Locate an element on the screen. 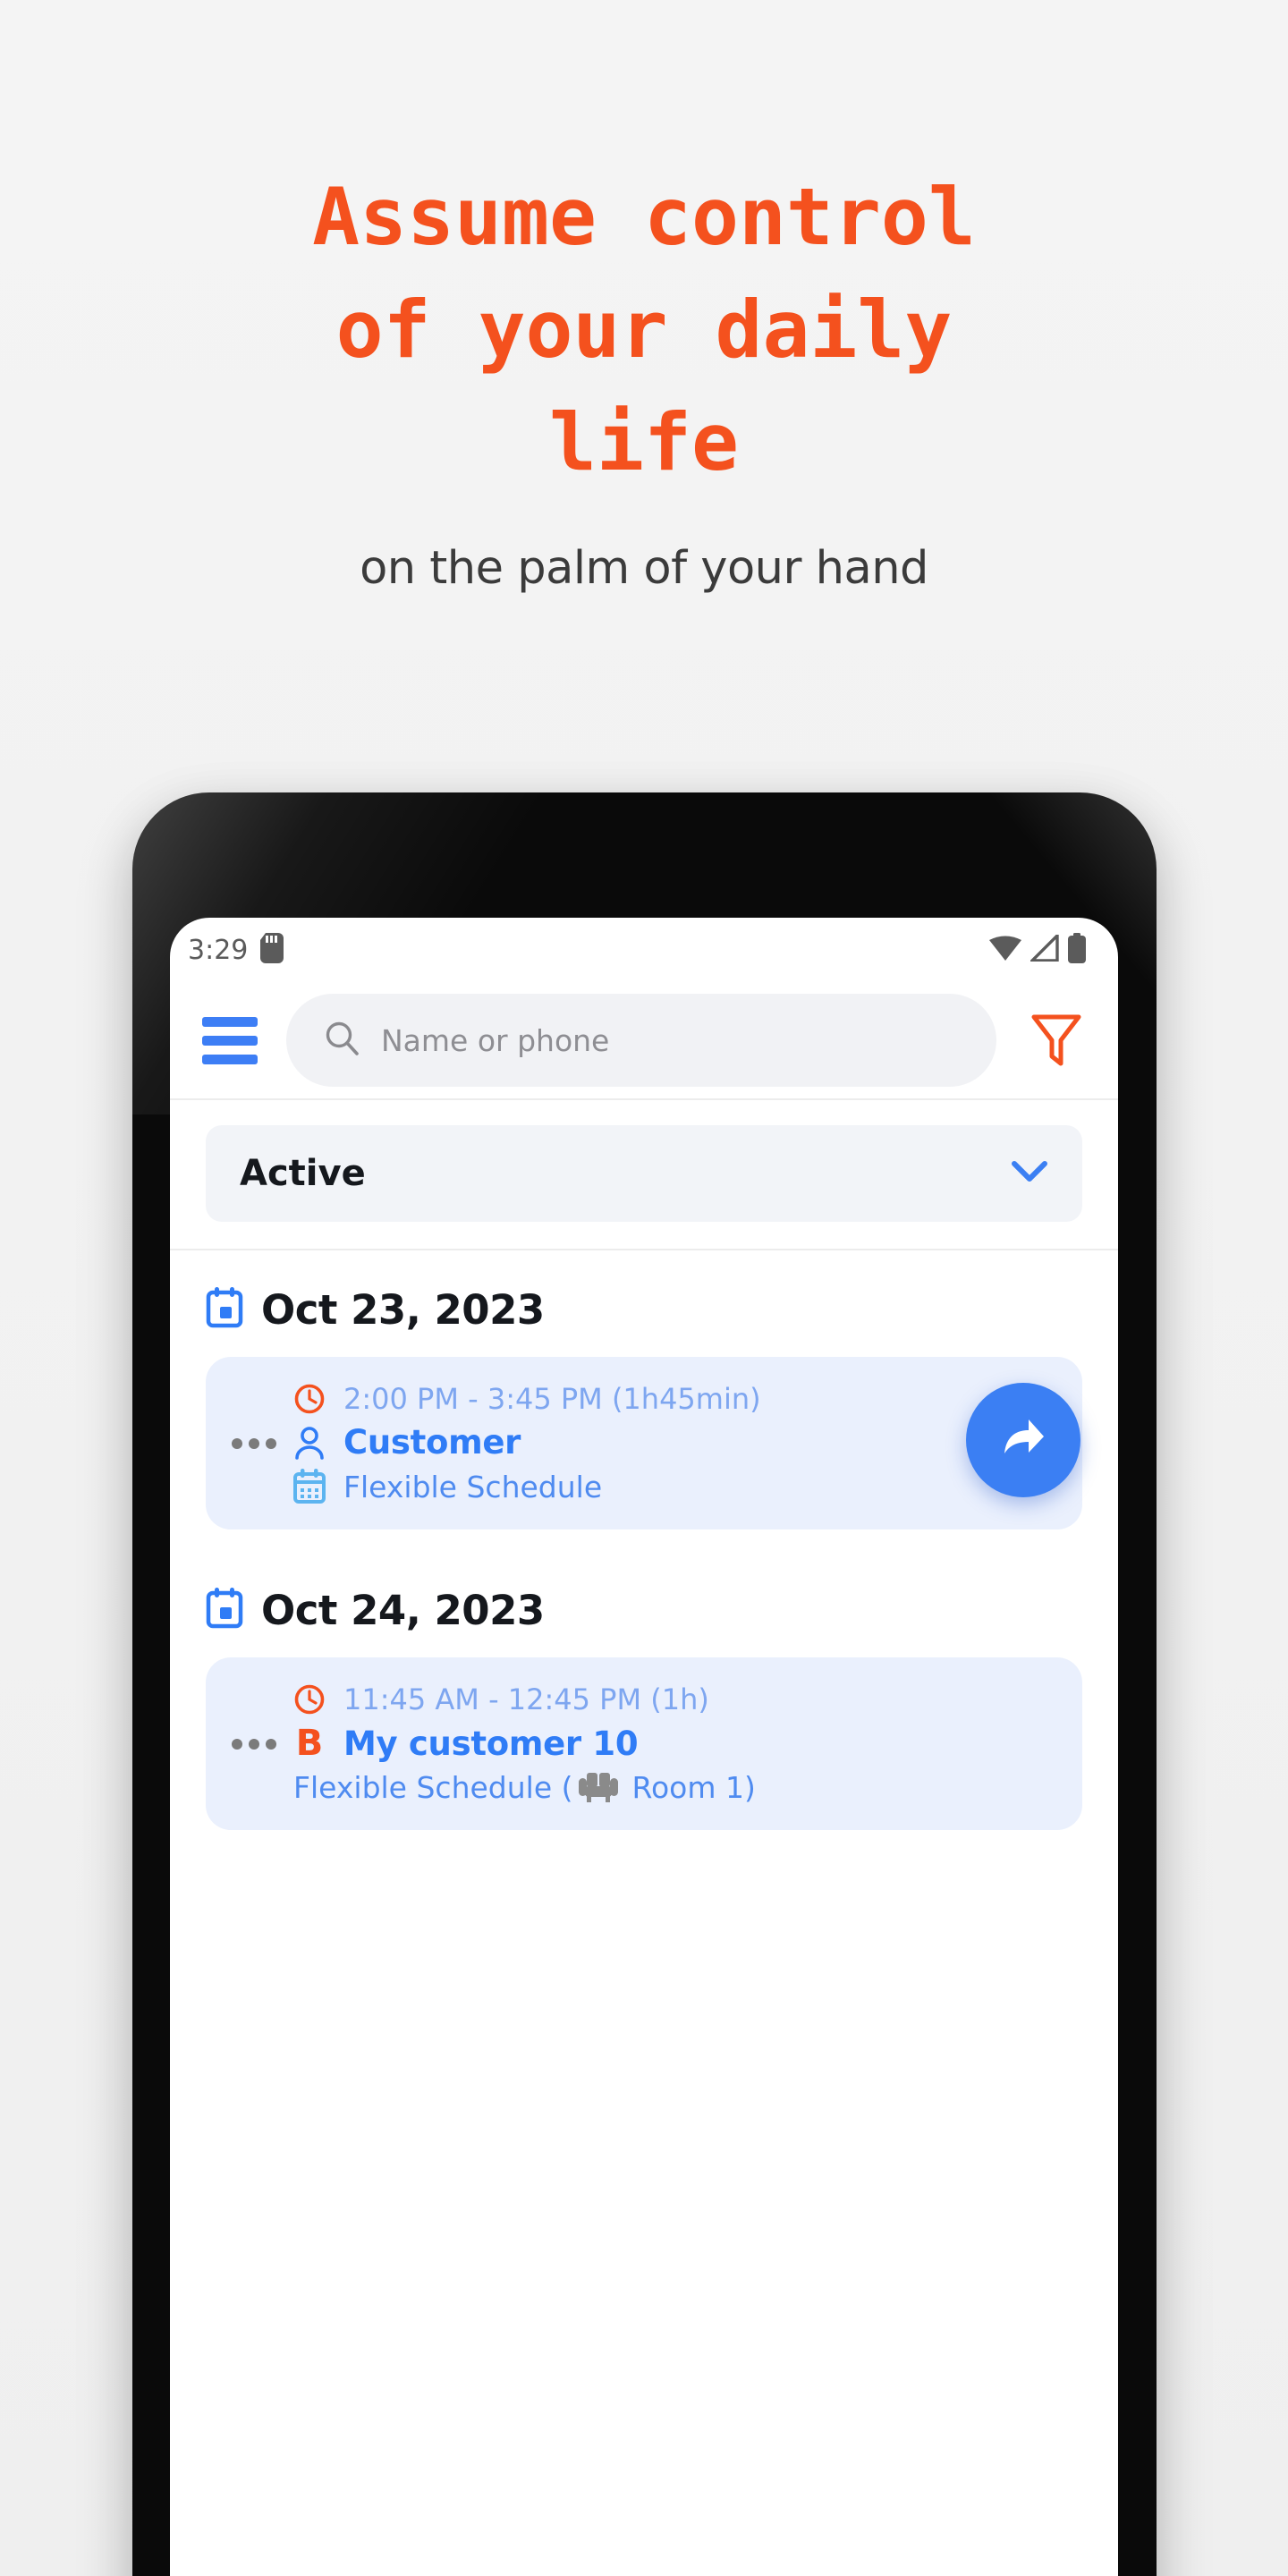  share-forward-arrow-icon is located at coordinates (1023, 1440).